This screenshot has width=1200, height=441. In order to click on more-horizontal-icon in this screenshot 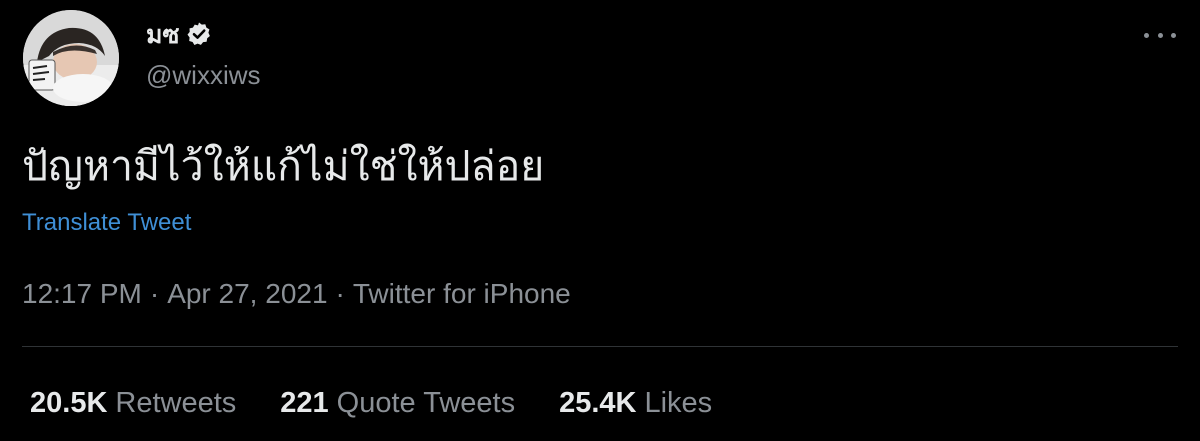, I will do `click(1160, 35)`.